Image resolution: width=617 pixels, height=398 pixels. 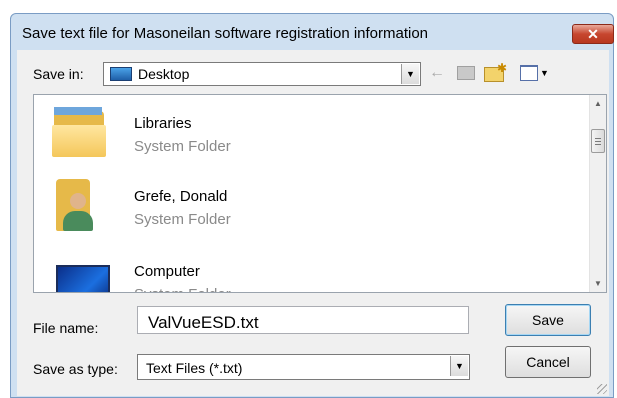 What do you see at coordinates (163, 123) in the screenshot?
I see `item-name: Libraries` at bounding box center [163, 123].